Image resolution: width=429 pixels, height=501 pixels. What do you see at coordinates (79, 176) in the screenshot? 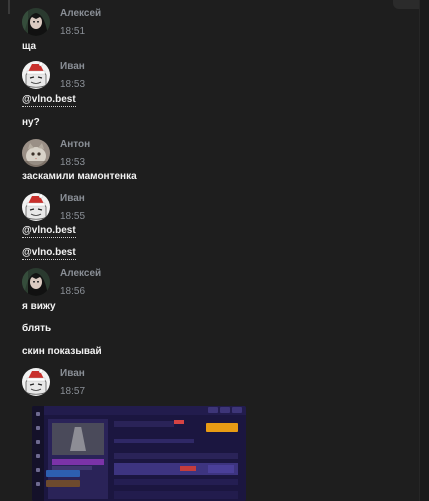
I see `message-text: заскамили мамонтенка` at bounding box center [79, 176].